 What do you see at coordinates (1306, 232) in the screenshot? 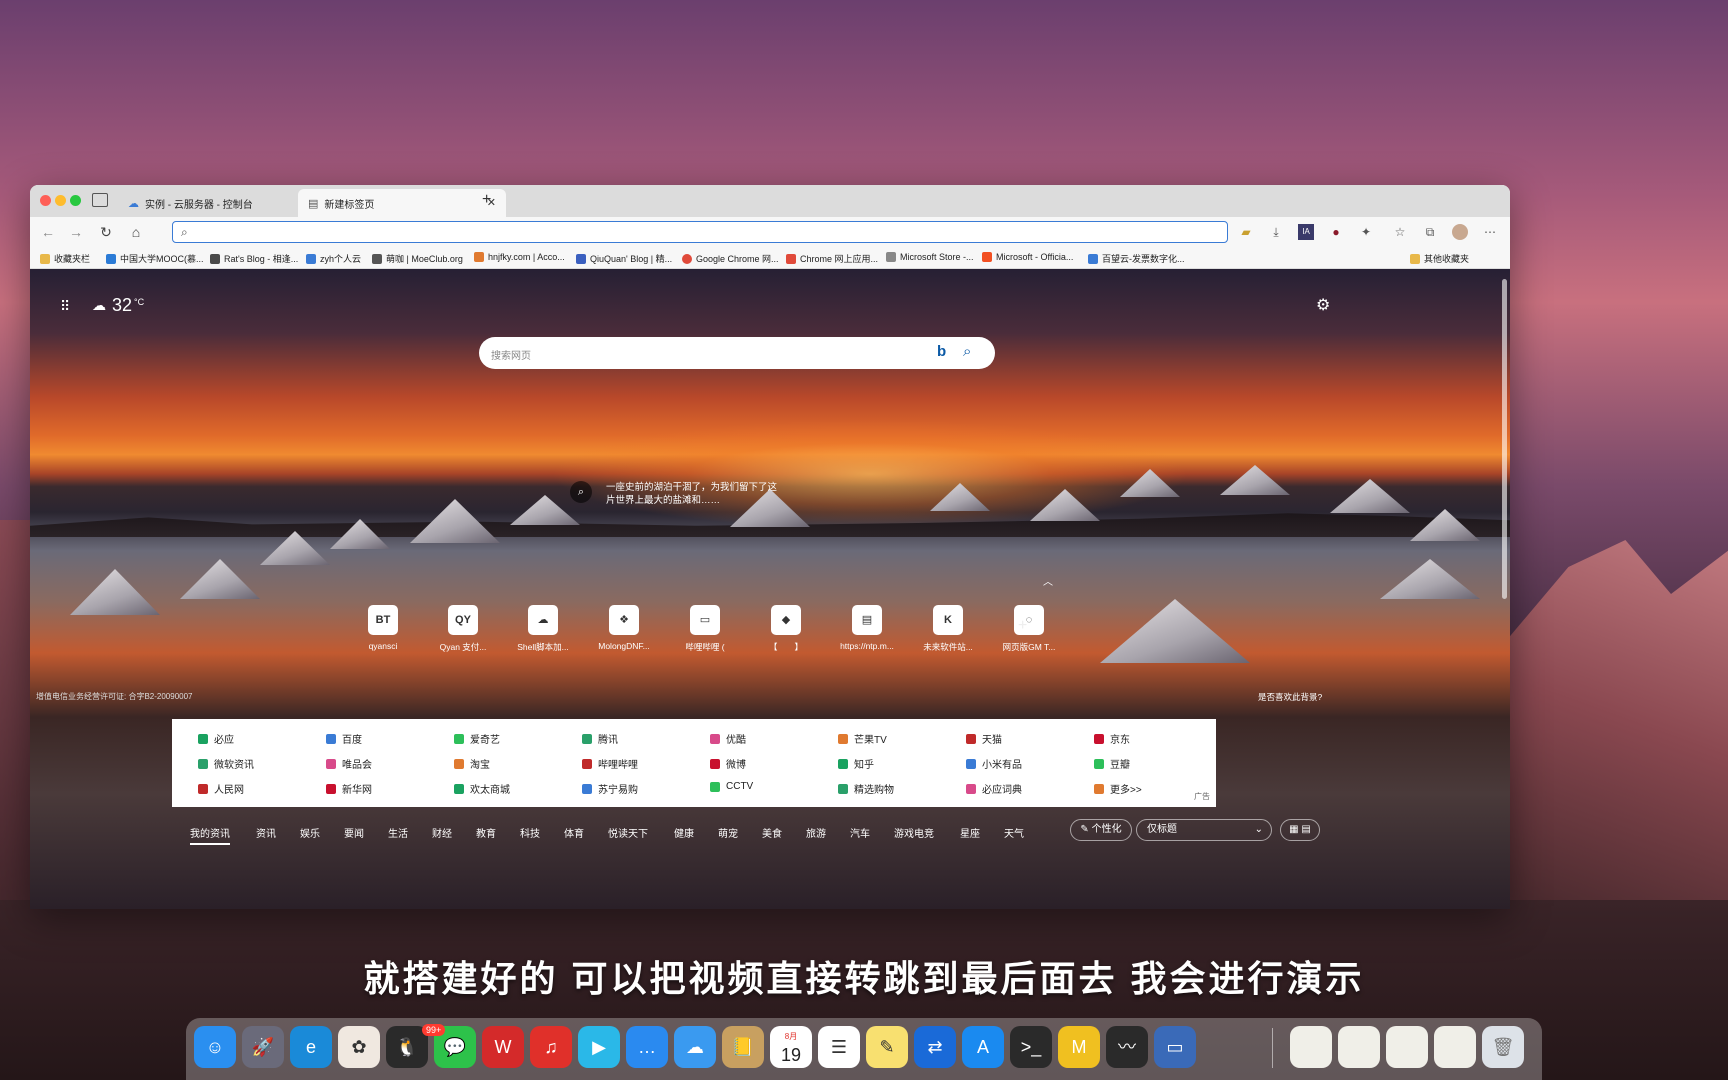
I see `ia-extension-icon: IA` at bounding box center [1306, 232].